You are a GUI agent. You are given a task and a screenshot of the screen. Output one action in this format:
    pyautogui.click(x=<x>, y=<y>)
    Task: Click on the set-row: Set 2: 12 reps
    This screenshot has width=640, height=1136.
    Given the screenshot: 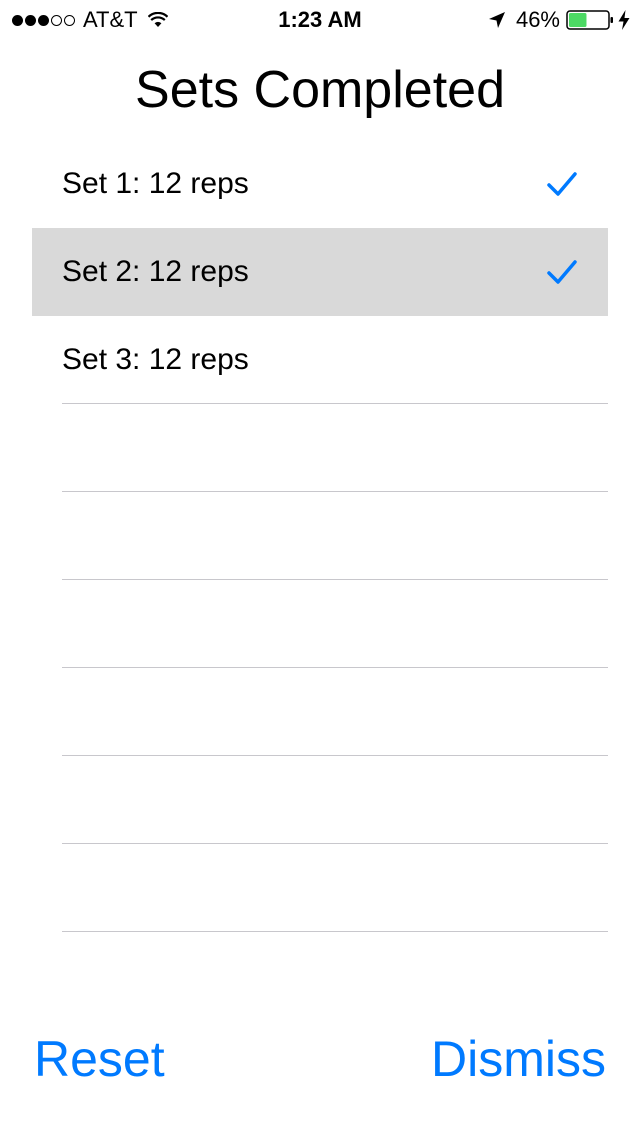 What is the action you would take?
    pyautogui.click(x=320, y=272)
    